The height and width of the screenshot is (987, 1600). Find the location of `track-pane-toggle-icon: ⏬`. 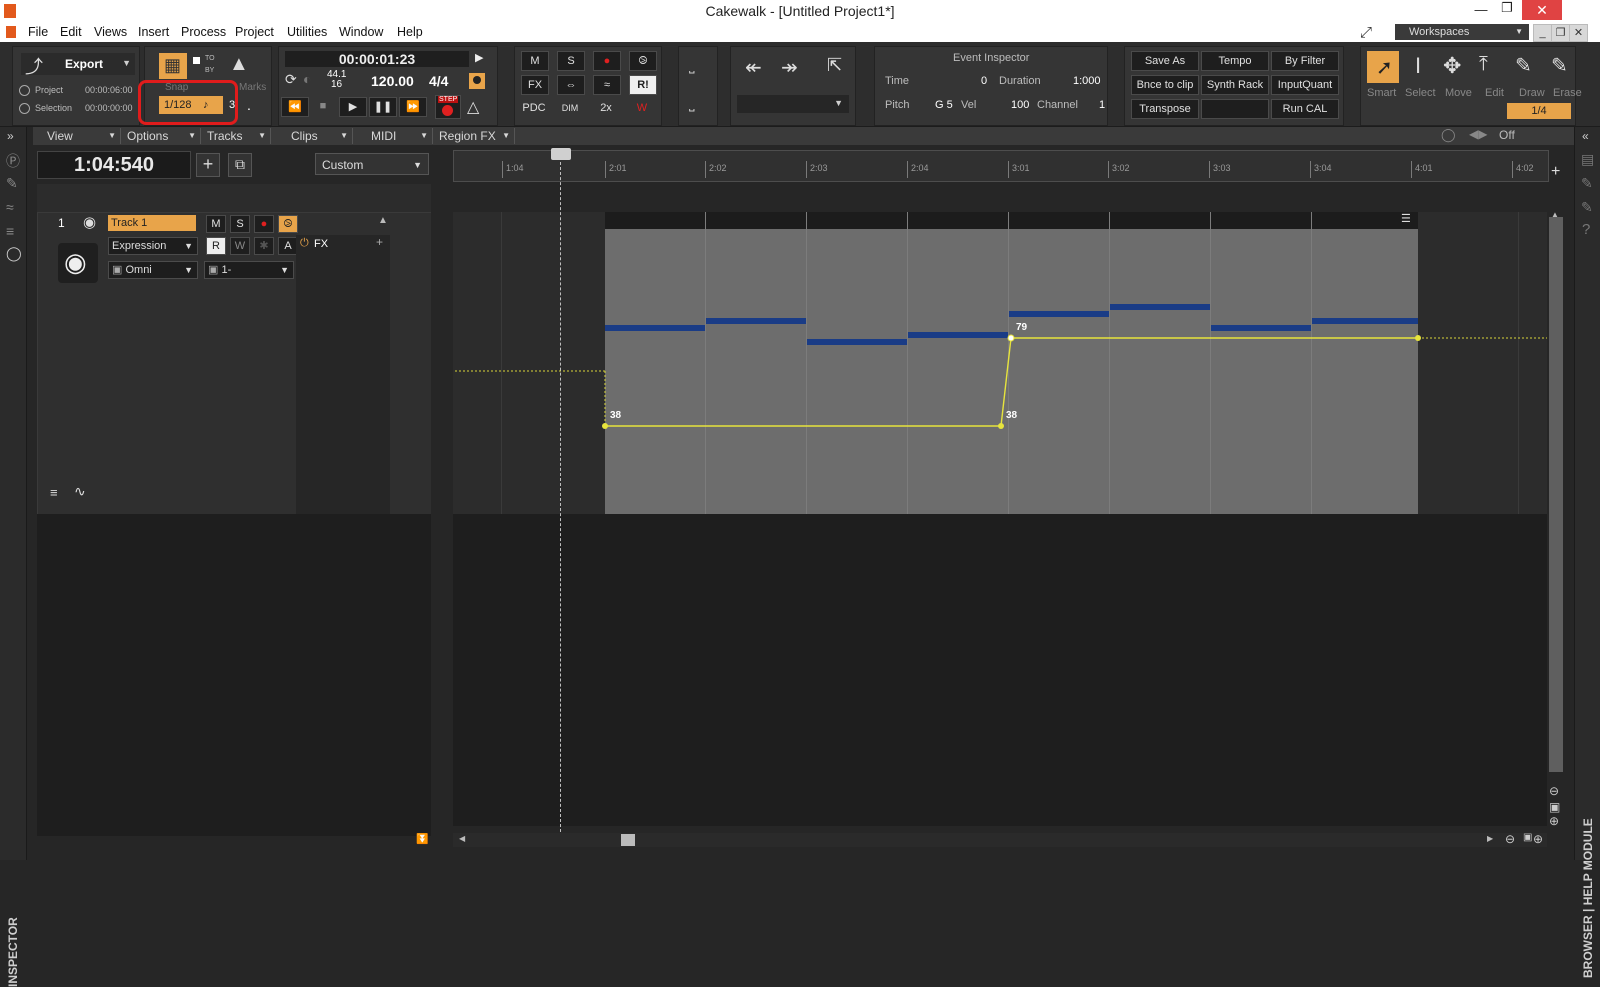

track-pane-toggle-icon: ⏬ is located at coordinates (422, 839).